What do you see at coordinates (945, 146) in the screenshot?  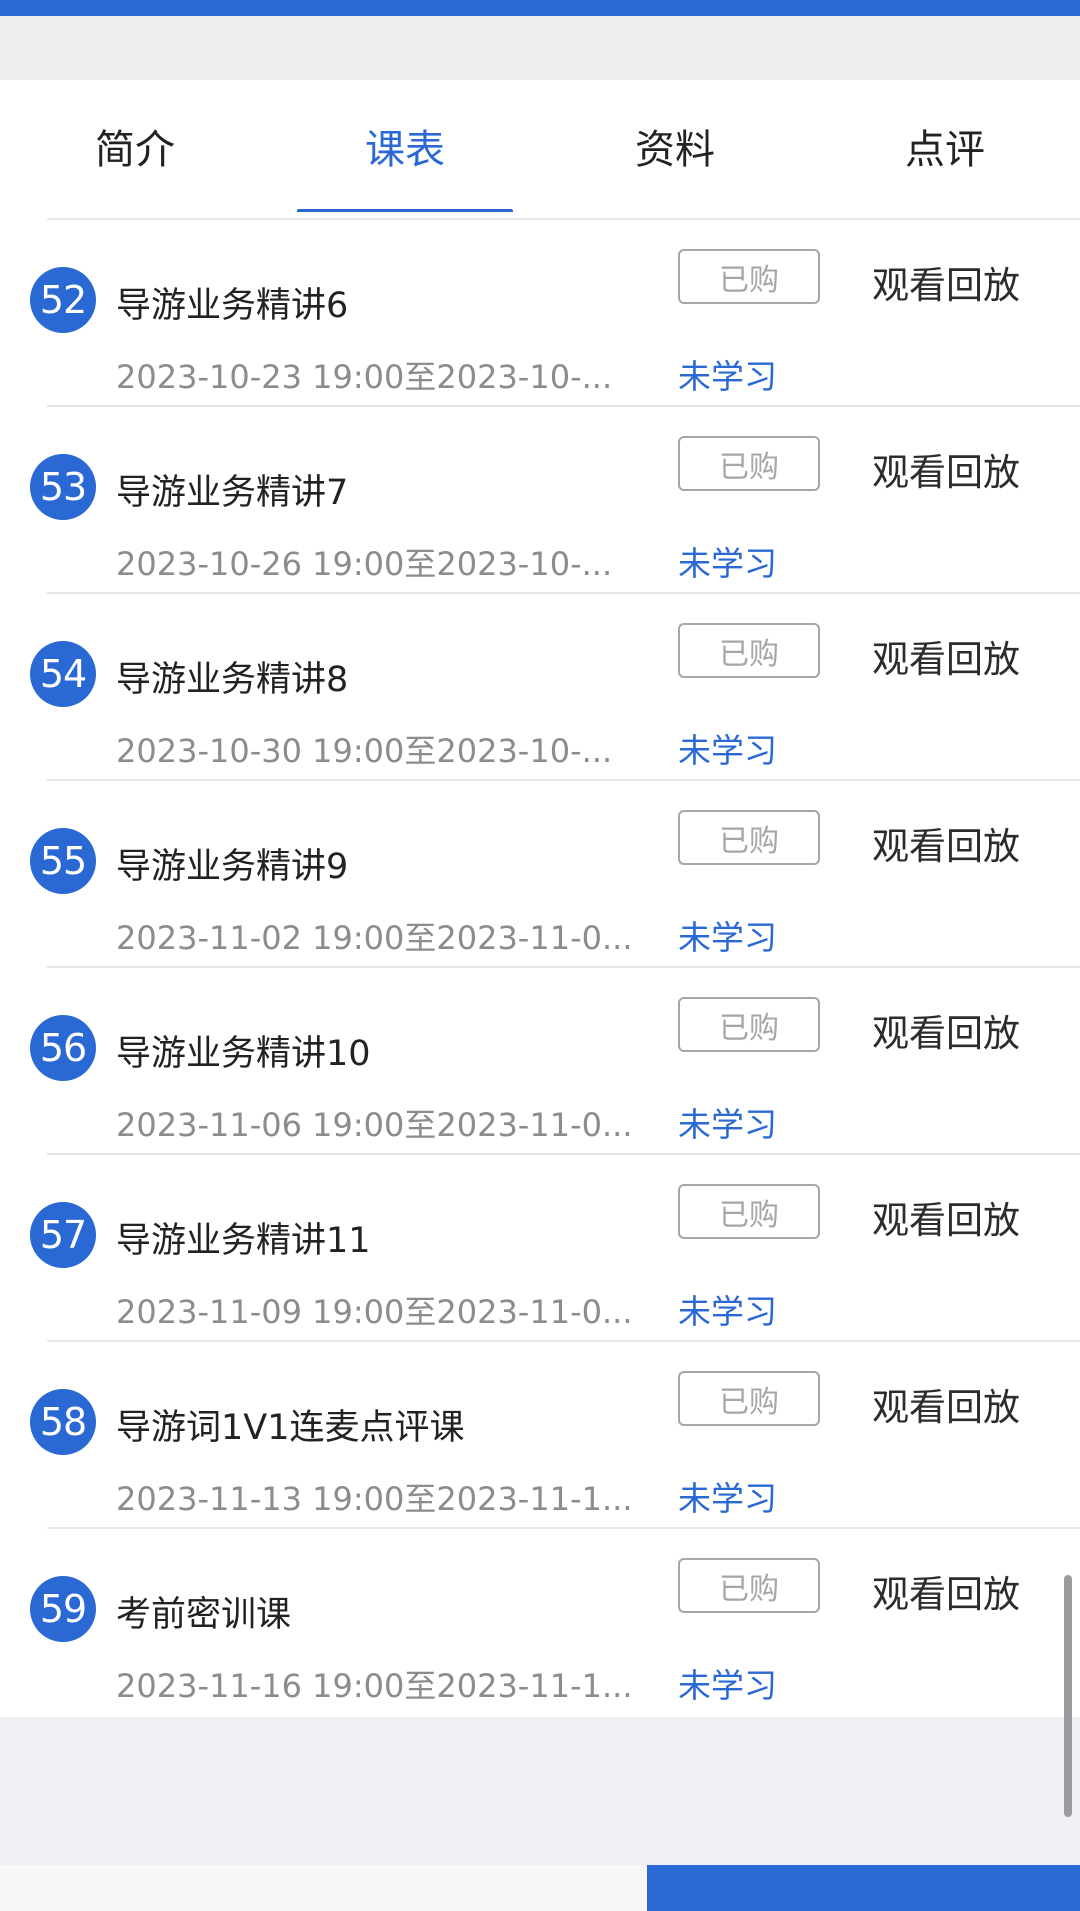 I see `tab-reviews: 点评` at bounding box center [945, 146].